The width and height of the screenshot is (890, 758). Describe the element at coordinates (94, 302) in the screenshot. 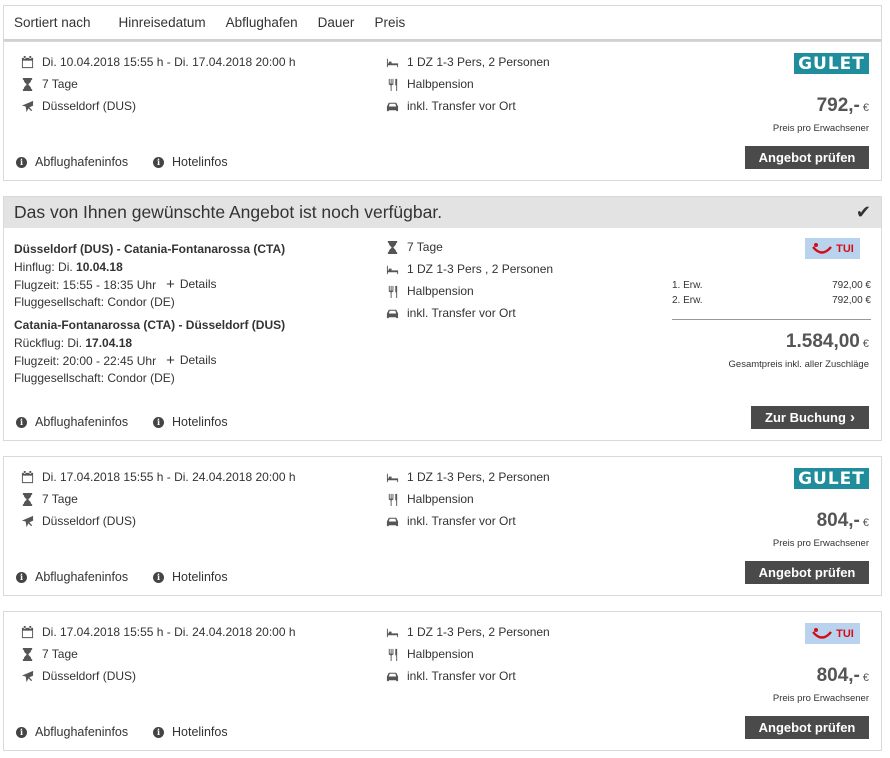

I see `outbound-airline: Fluggesellschaft: Condor (DE)` at that location.